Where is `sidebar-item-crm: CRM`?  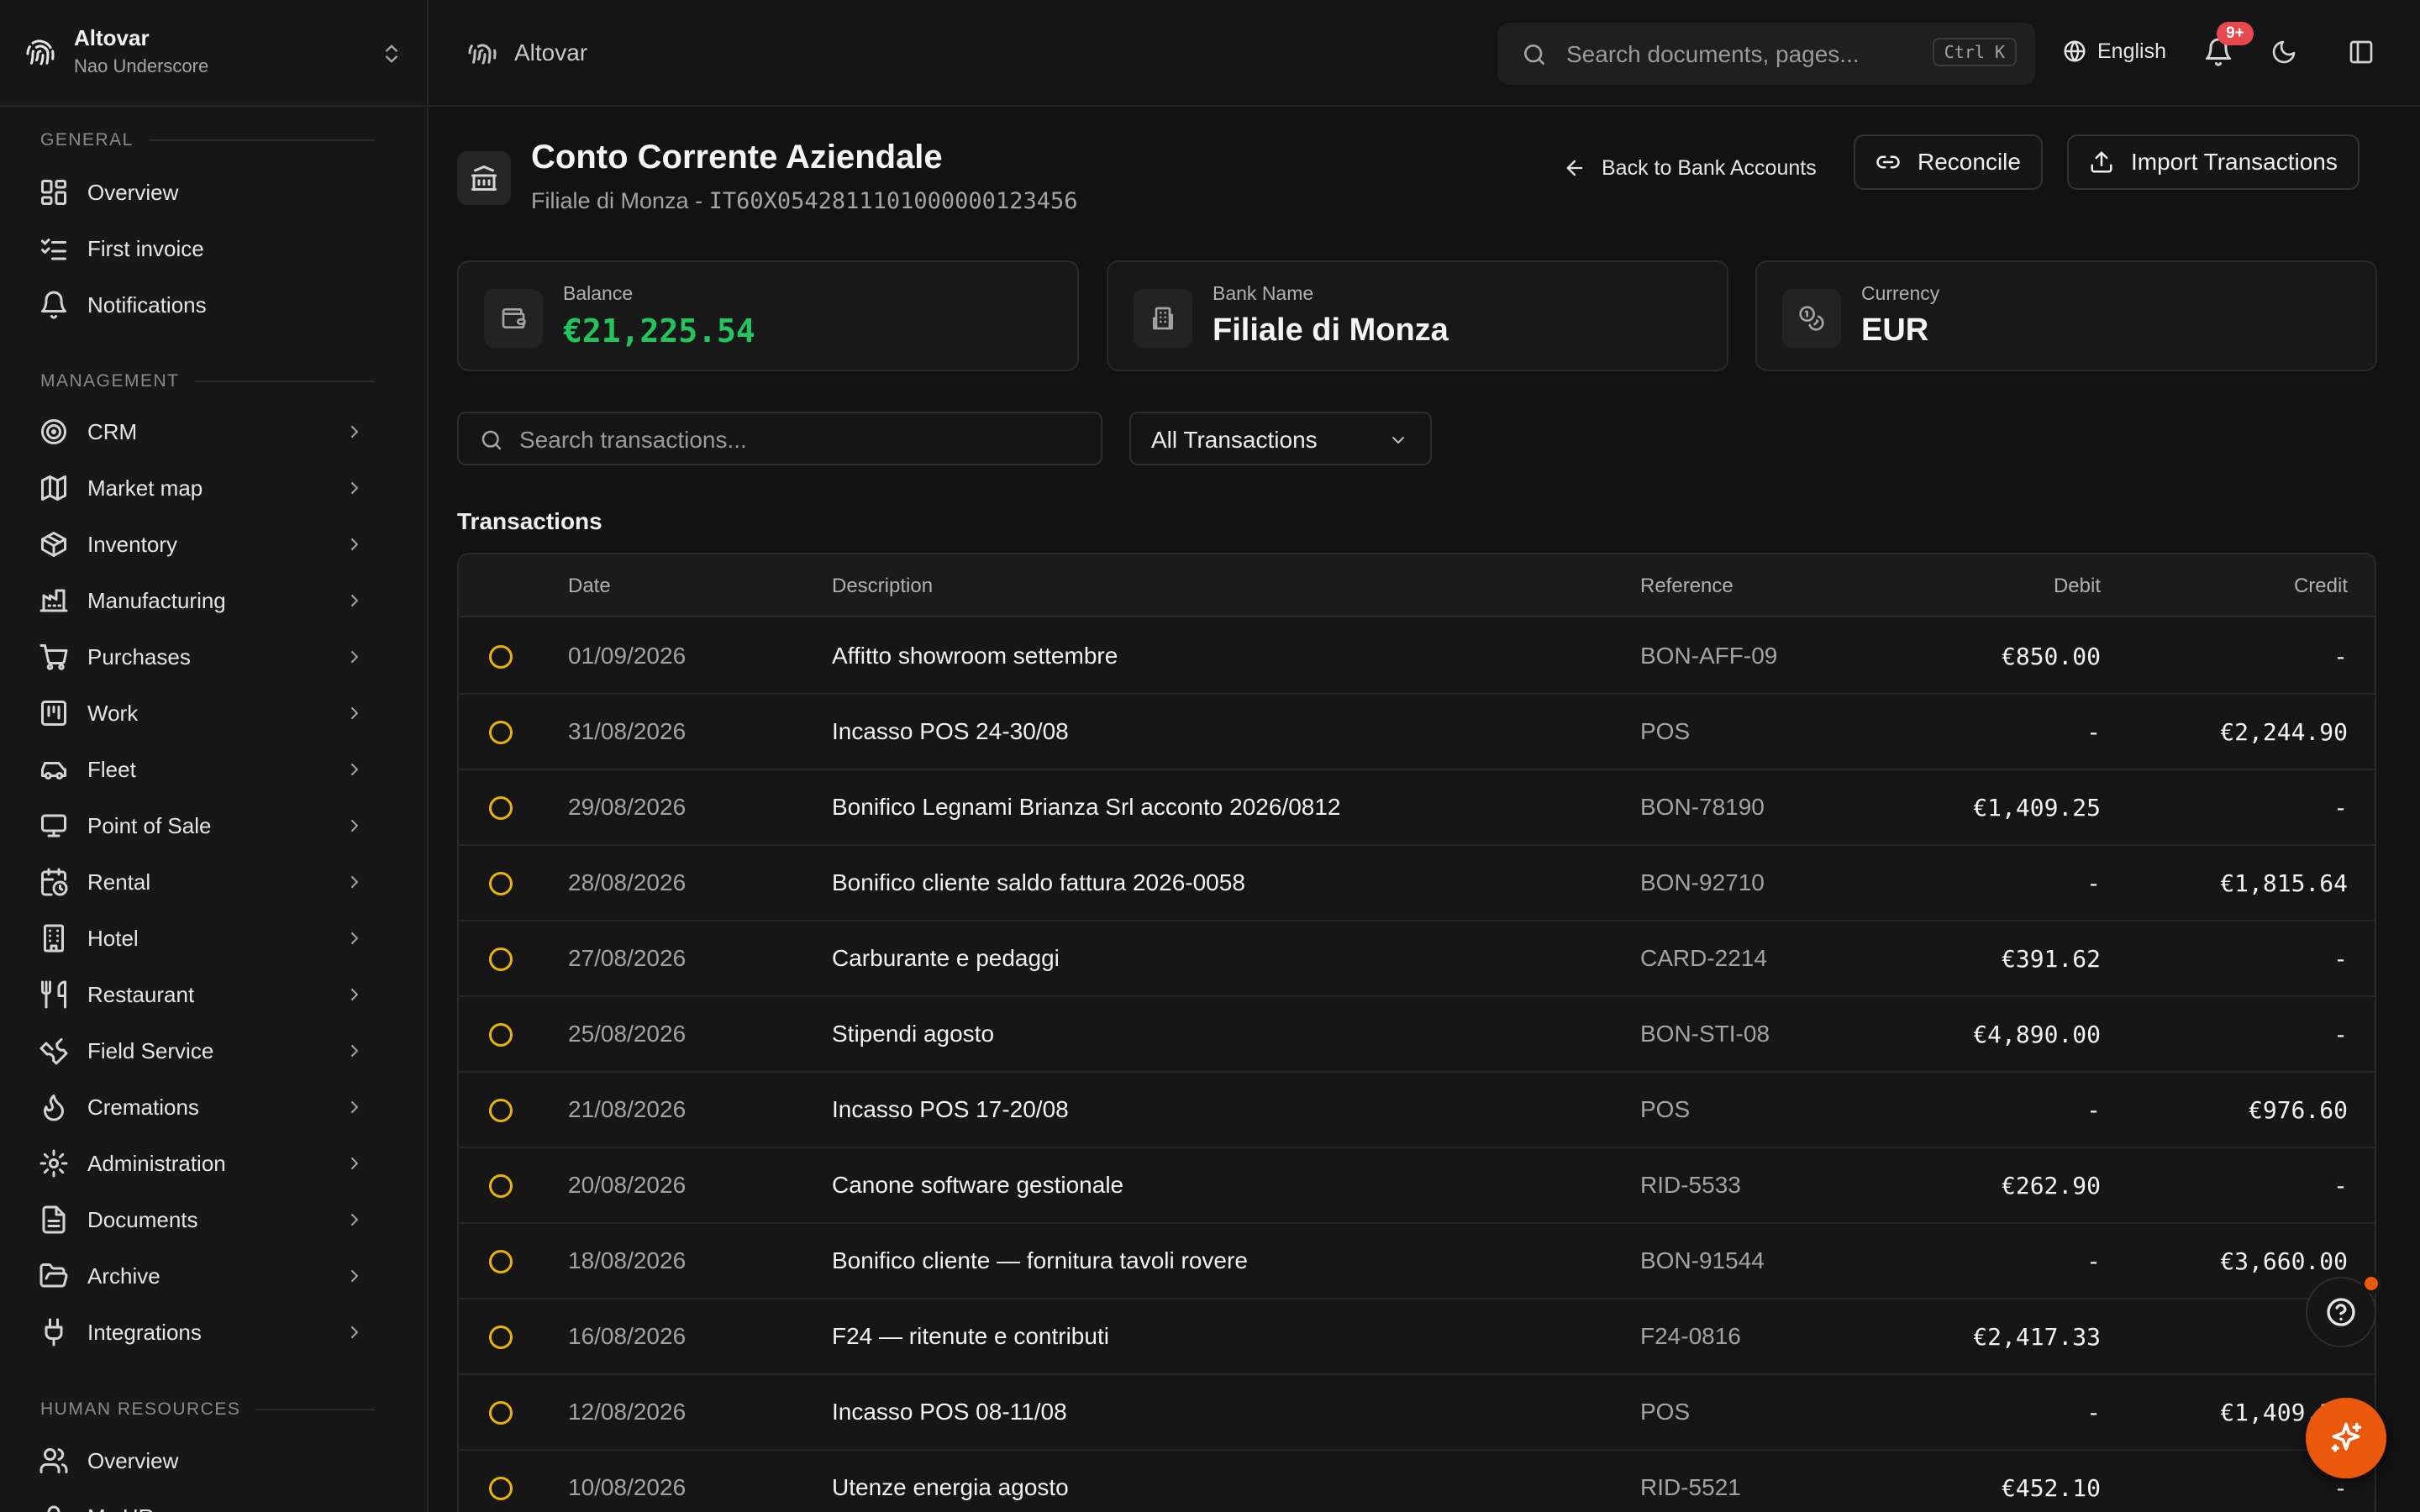
sidebar-item-crm: CRM is located at coordinates (205, 431).